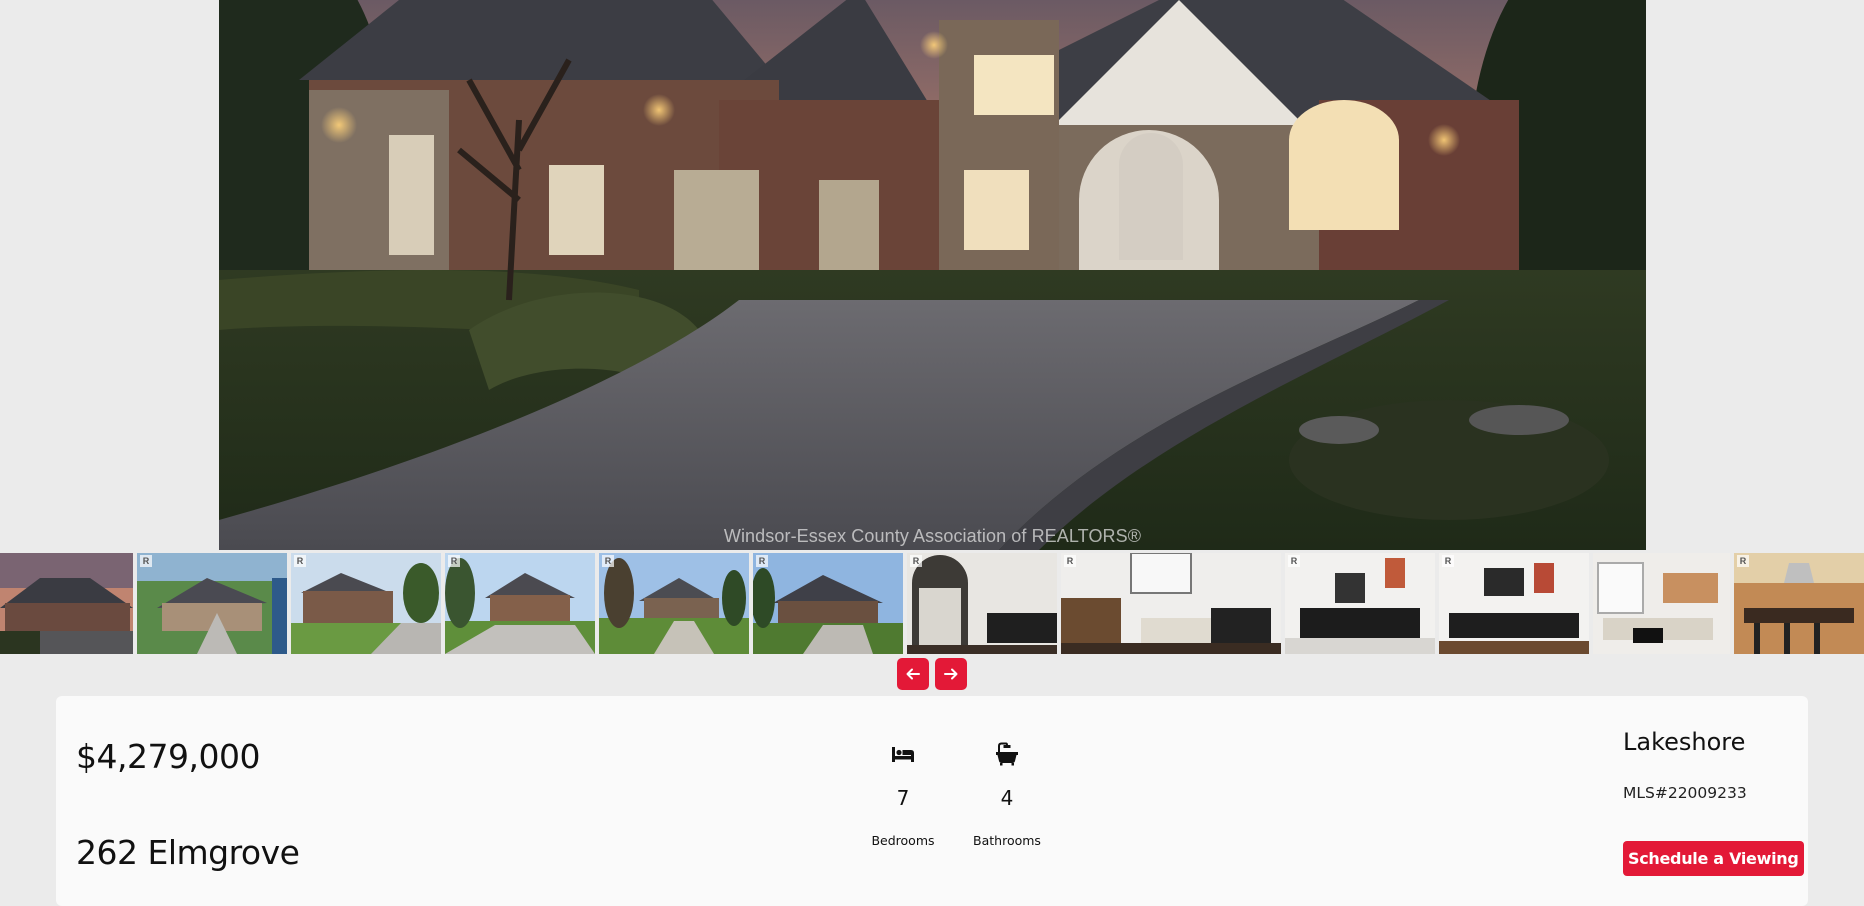 This screenshot has height=906, width=1864. I want to click on bathrooms-count: 4, so click(1007, 798).